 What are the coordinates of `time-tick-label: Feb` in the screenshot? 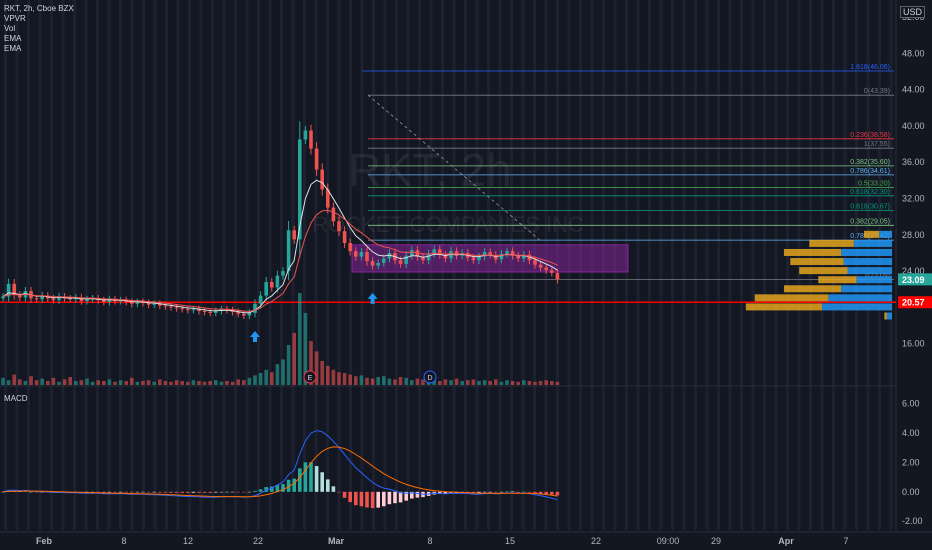 It's located at (44, 541).